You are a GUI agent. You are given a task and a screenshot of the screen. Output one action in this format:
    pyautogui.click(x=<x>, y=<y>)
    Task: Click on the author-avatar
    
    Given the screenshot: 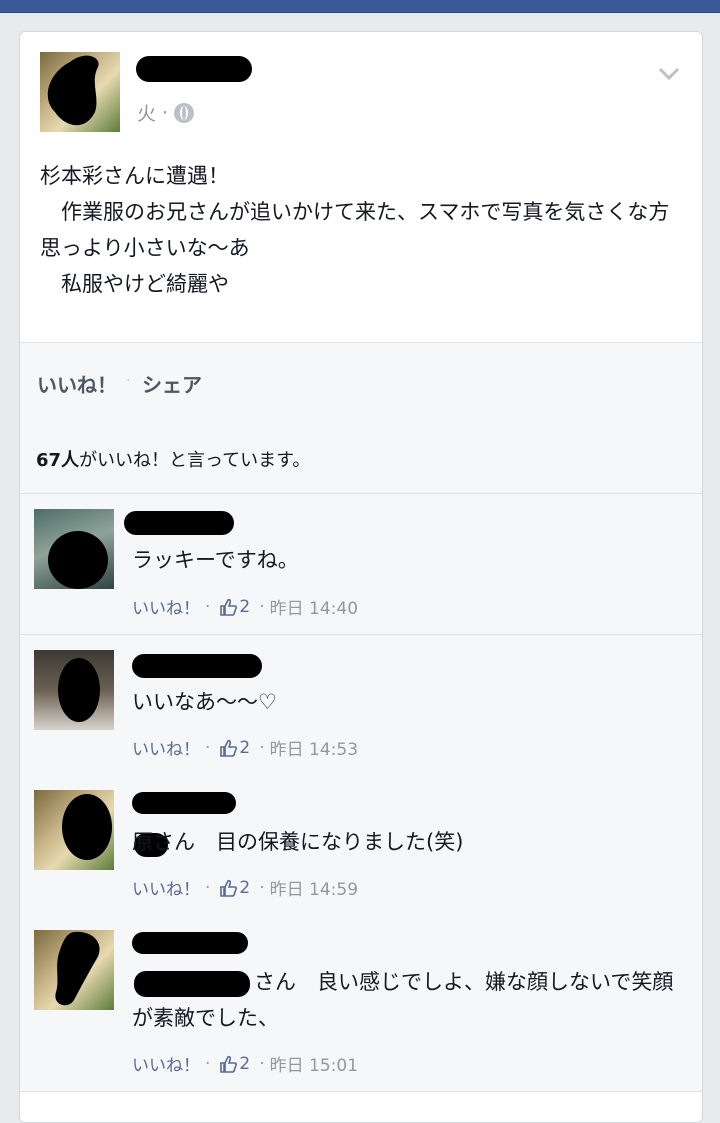 What is the action you would take?
    pyautogui.click(x=80, y=92)
    